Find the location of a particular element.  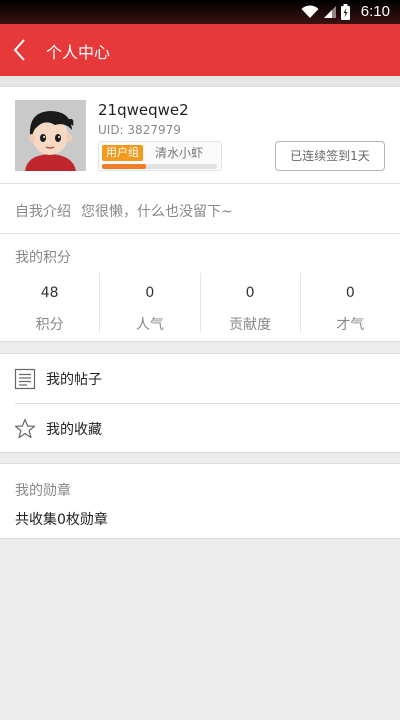

menu-item-label: 我的帖子 is located at coordinates (74, 380).